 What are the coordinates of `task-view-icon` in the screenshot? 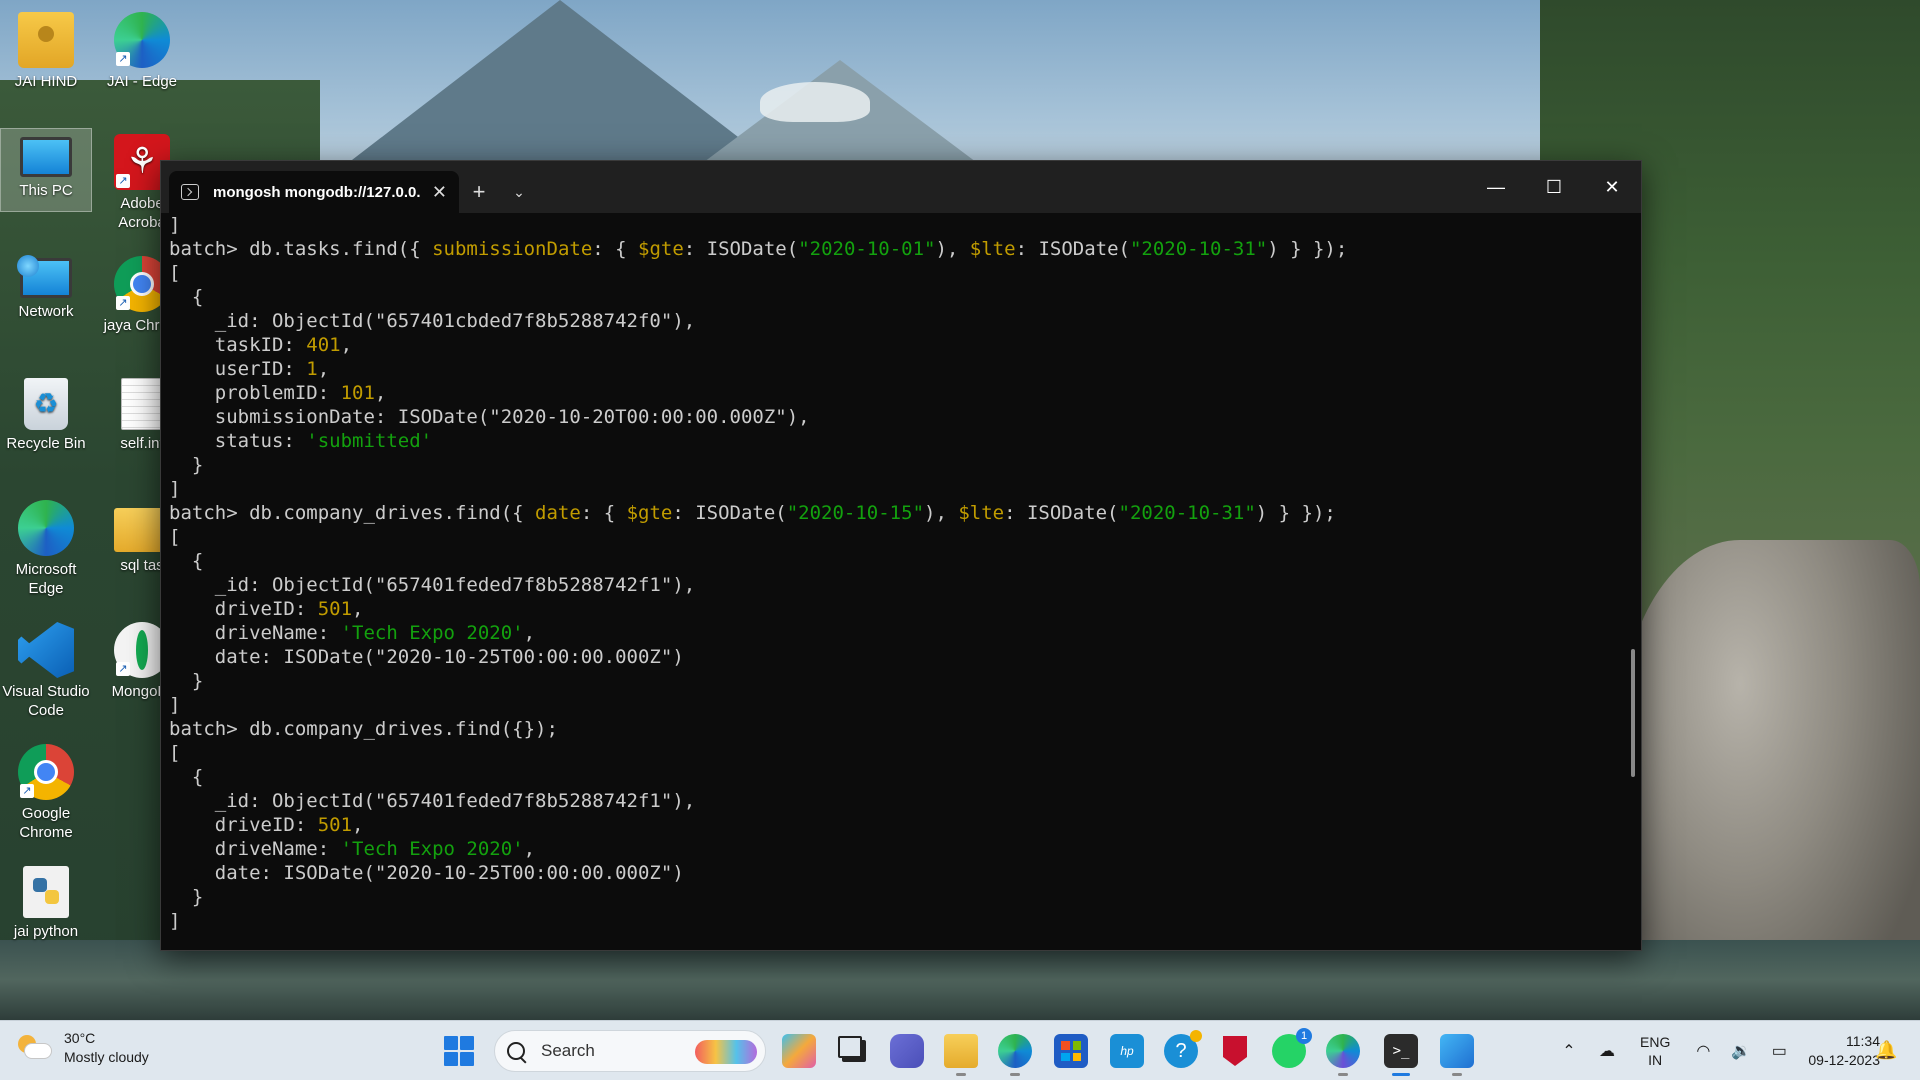 It's located at (853, 1051).